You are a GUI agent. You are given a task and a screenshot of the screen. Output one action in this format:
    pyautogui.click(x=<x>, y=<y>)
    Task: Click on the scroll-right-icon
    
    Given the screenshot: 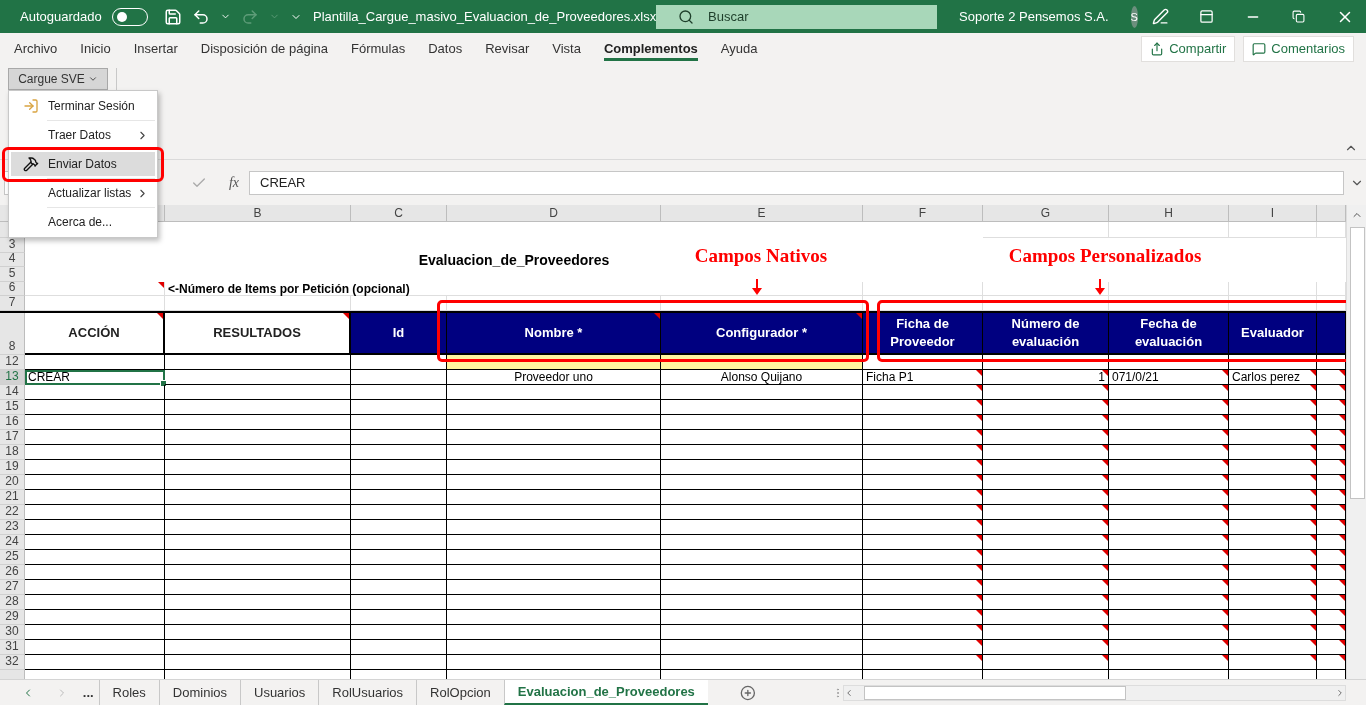 What is the action you would take?
    pyautogui.click(x=1340, y=692)
    